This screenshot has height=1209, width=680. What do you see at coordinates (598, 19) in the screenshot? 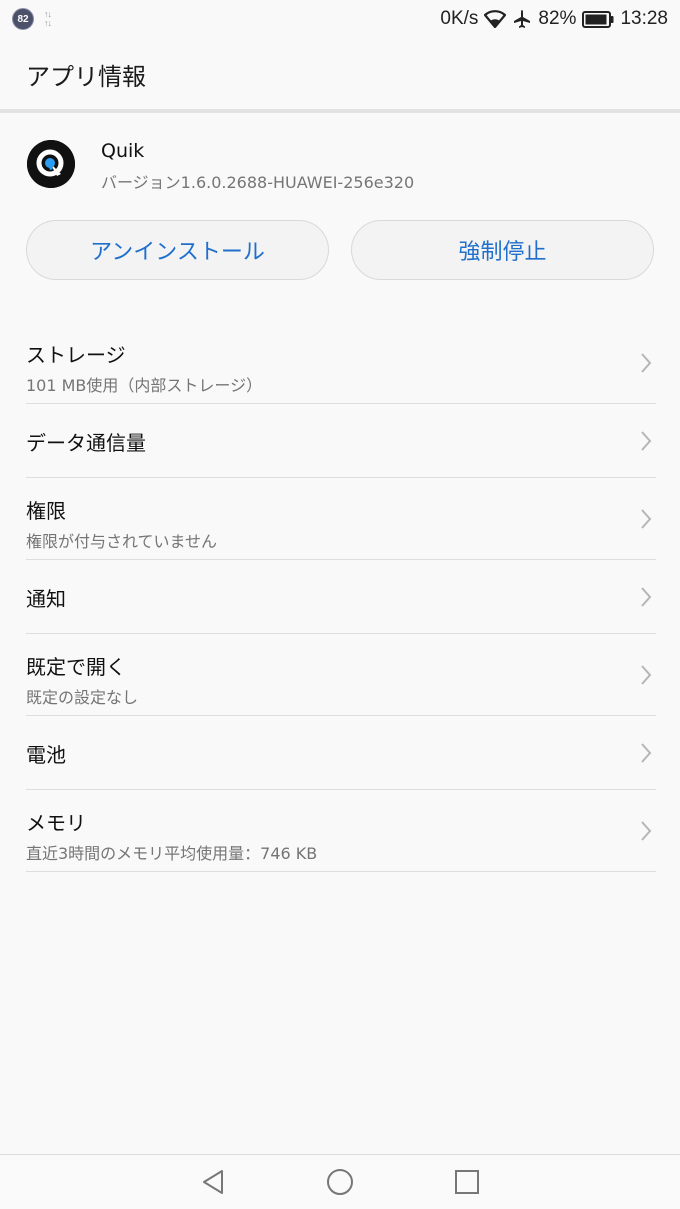
I see `battery-icon` at bounding box center [598, 19].